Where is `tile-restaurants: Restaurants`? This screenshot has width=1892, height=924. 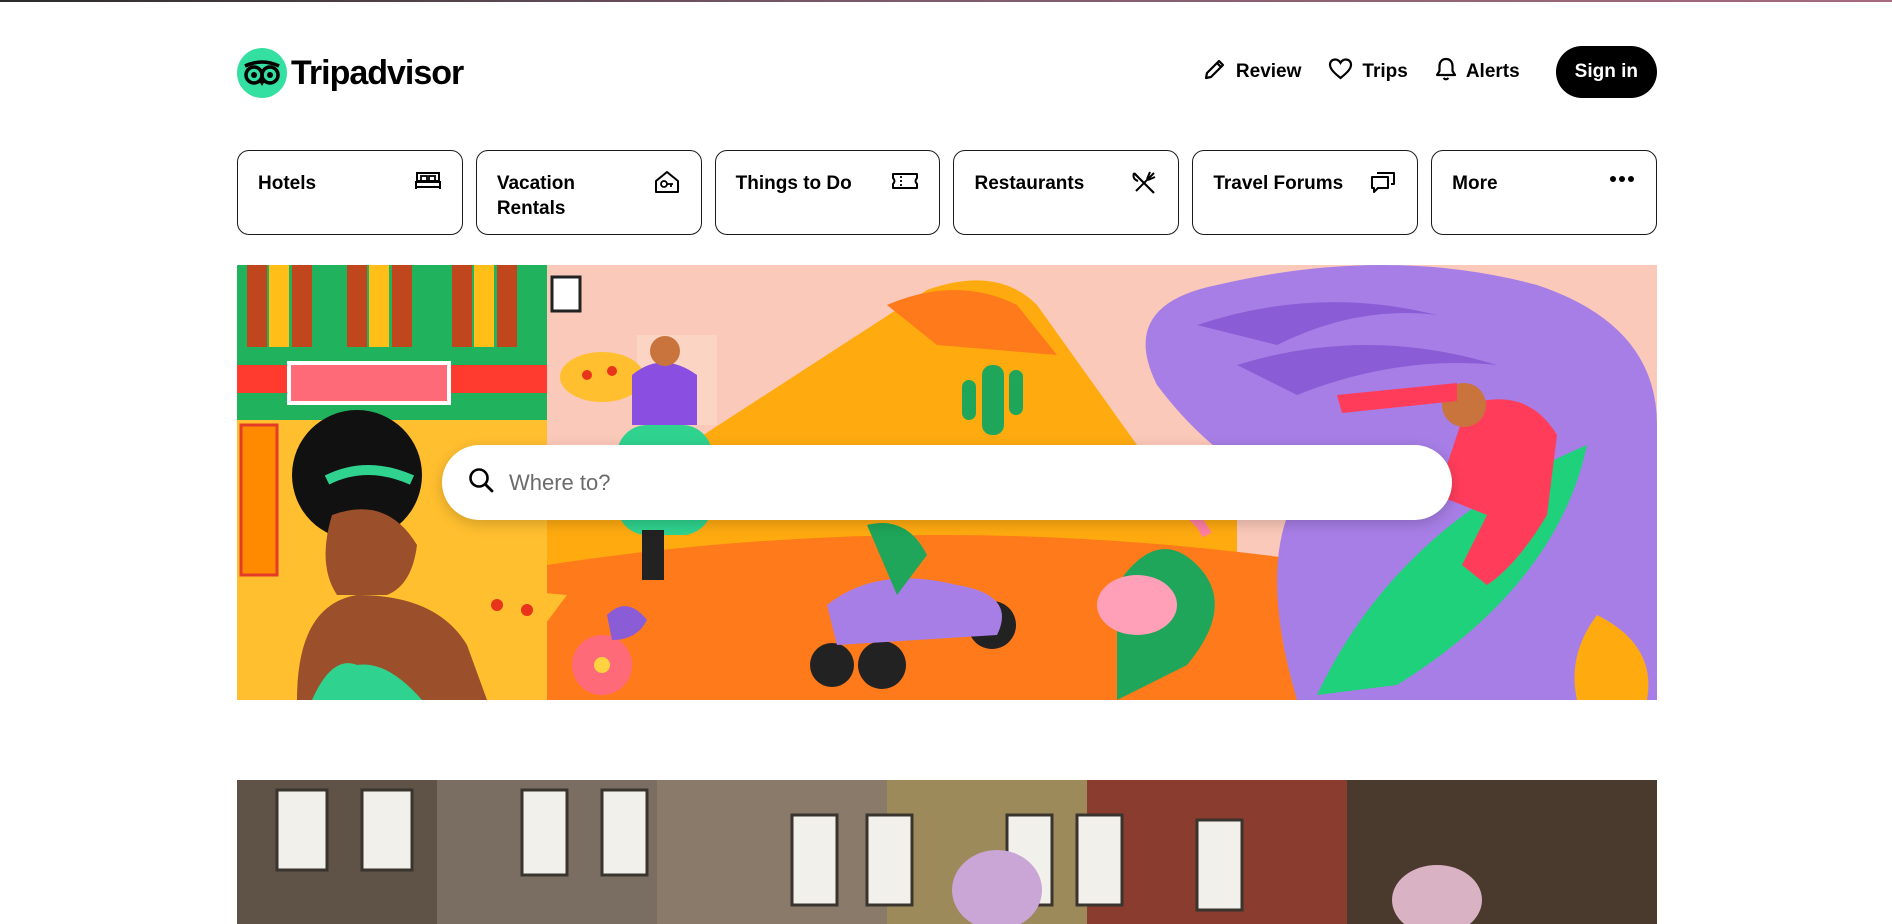
tile-restaurants: Restaurants is located at coordinates (1066, 192).